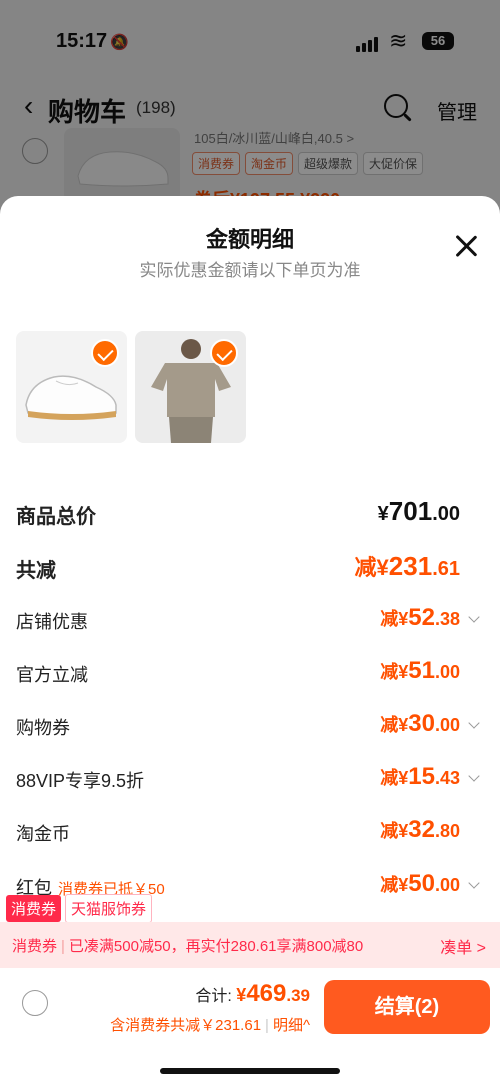 The height and width of the screenshot is (1087, 500). Describe the element at coordinates (109, 908) in the screenshot. I see `coupon-tag-tmall: 天猫服饰券` at that location.